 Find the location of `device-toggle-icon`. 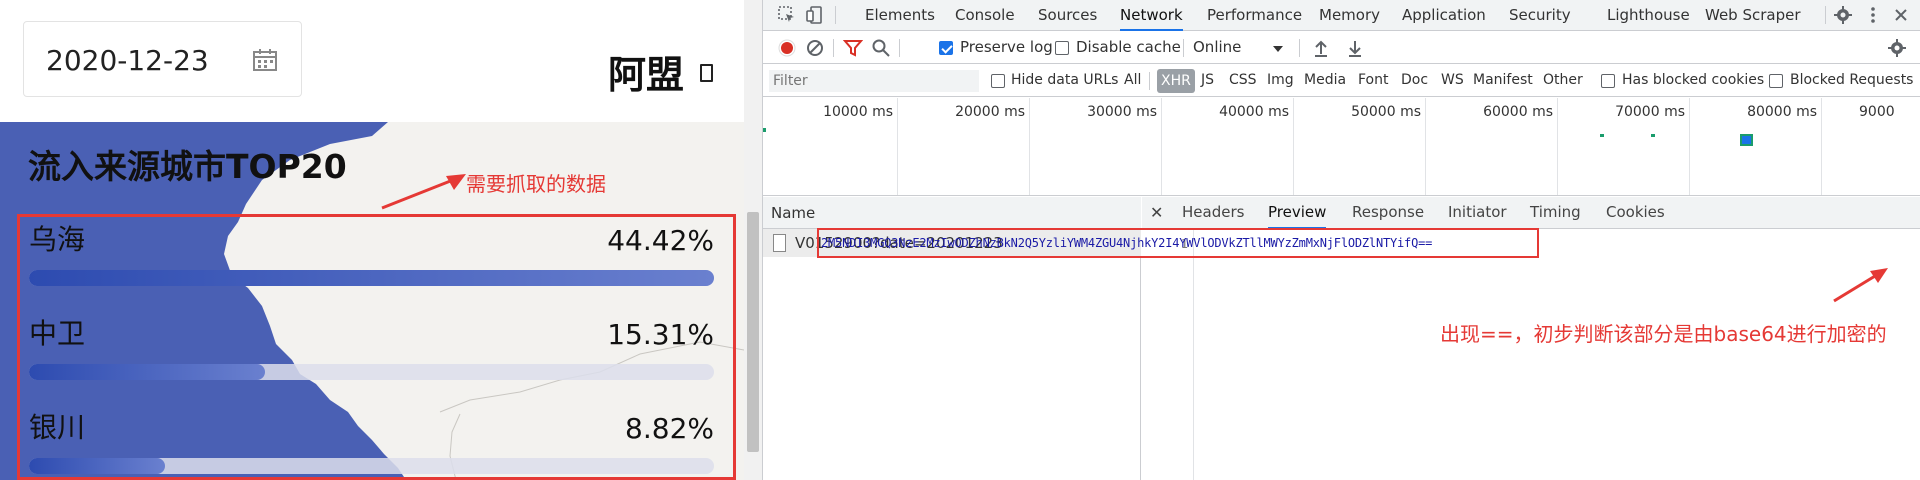

device-toggle-icon is located at coordinates (815, 15).